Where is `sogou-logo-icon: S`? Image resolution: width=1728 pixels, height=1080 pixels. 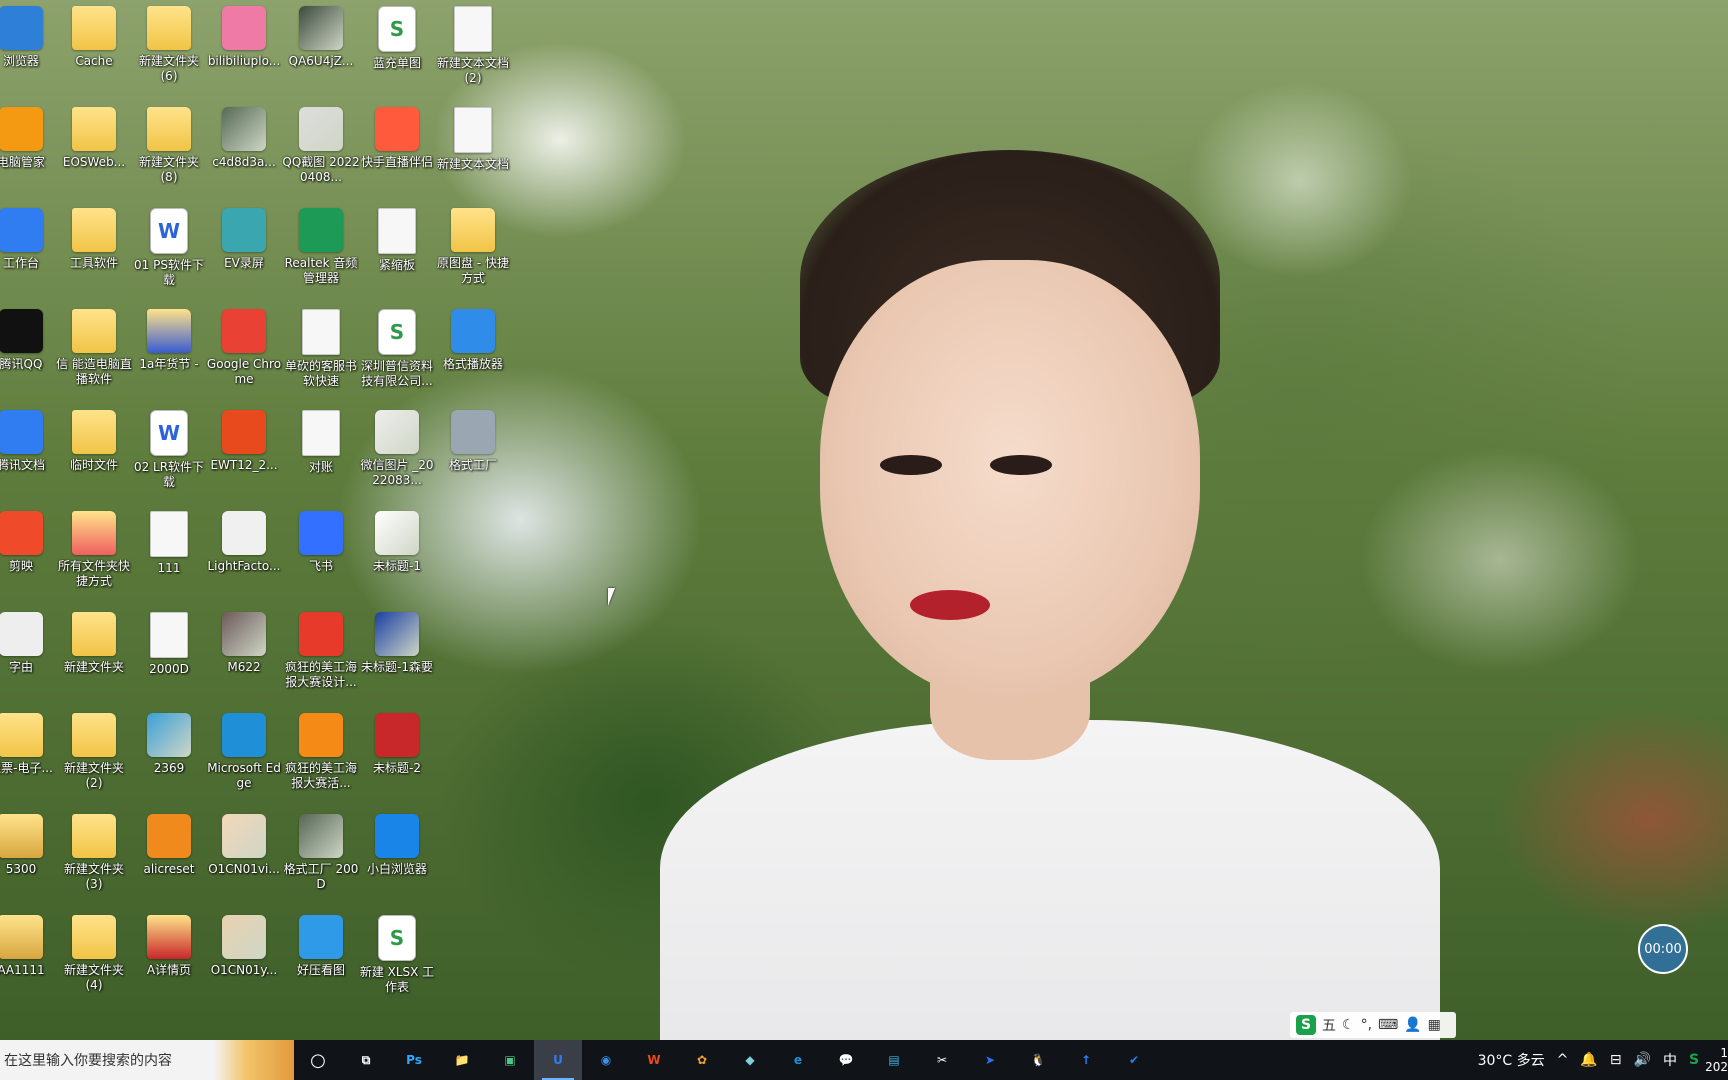
sogou-logo-icon: S is located at coordinates (1306, 1025).